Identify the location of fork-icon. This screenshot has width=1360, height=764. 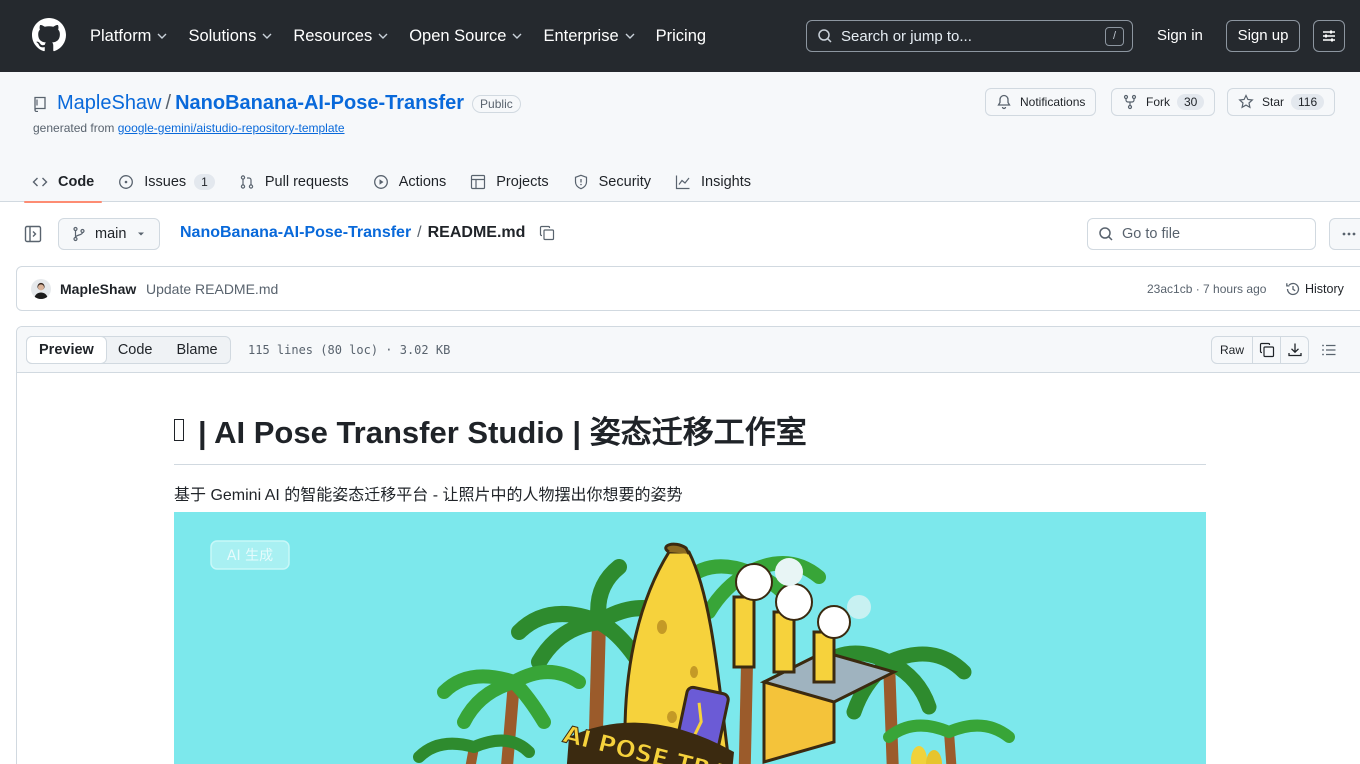
(1130, 102).